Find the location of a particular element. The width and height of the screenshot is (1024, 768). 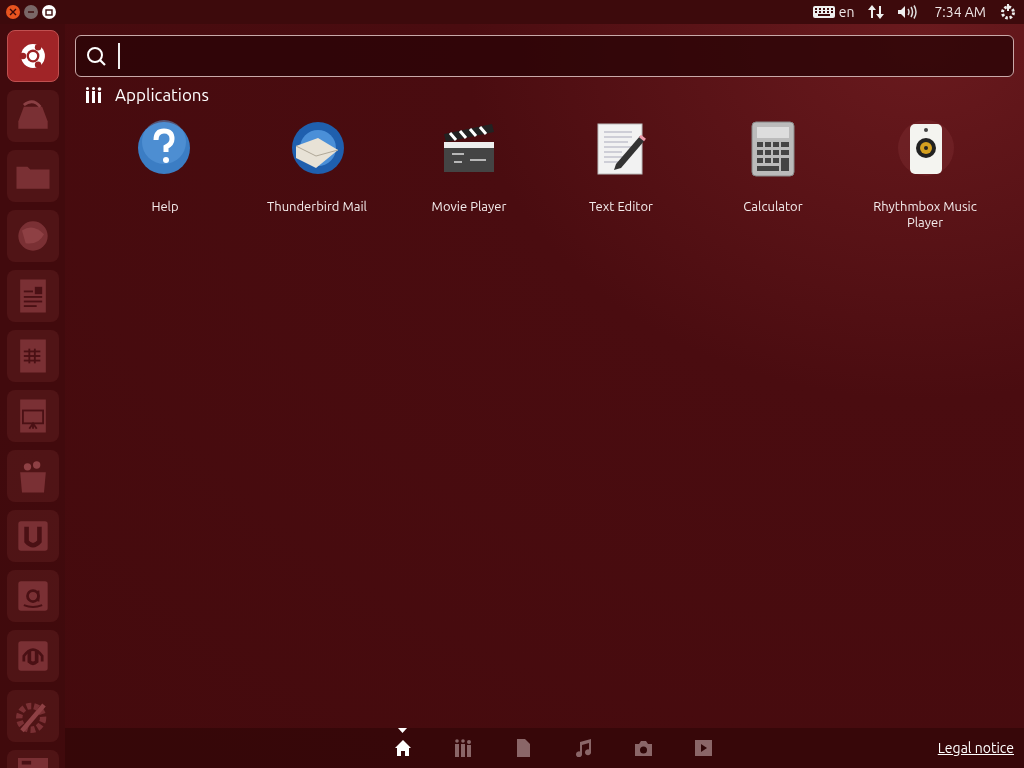

home-icon is located at coordinates (403, 748).